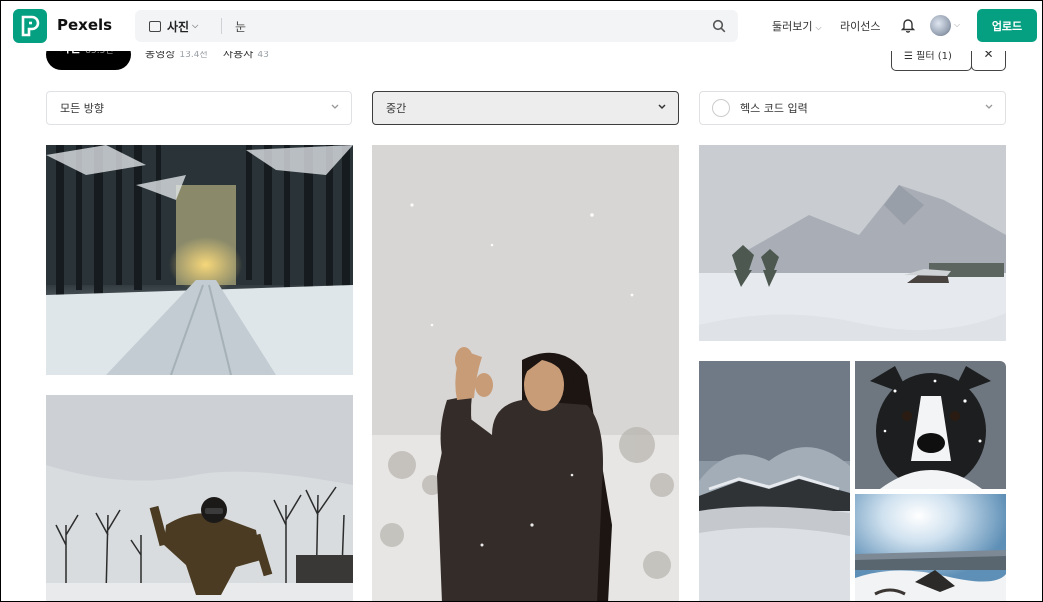 The height and width of the screenshot is (602, 1043). Describe the element at coordinates (82, 108) in the screenshot. I see `orientation-label: 모든 방향` at that location.